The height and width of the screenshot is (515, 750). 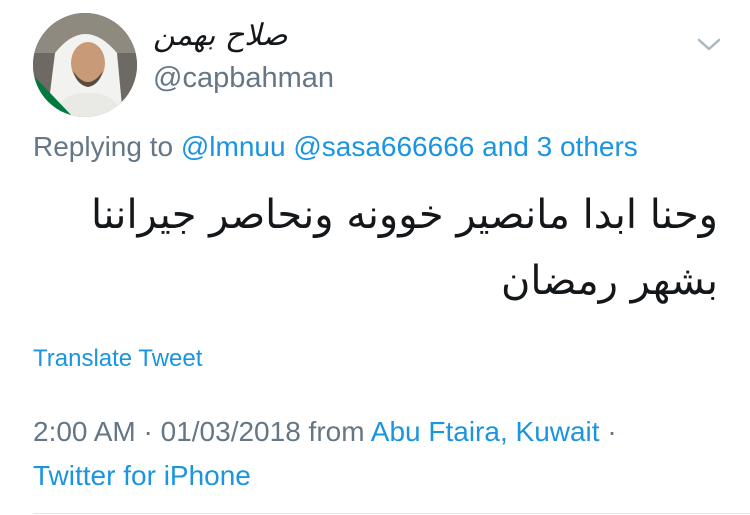 I want to click on avatar, so click(x=85, y=65).